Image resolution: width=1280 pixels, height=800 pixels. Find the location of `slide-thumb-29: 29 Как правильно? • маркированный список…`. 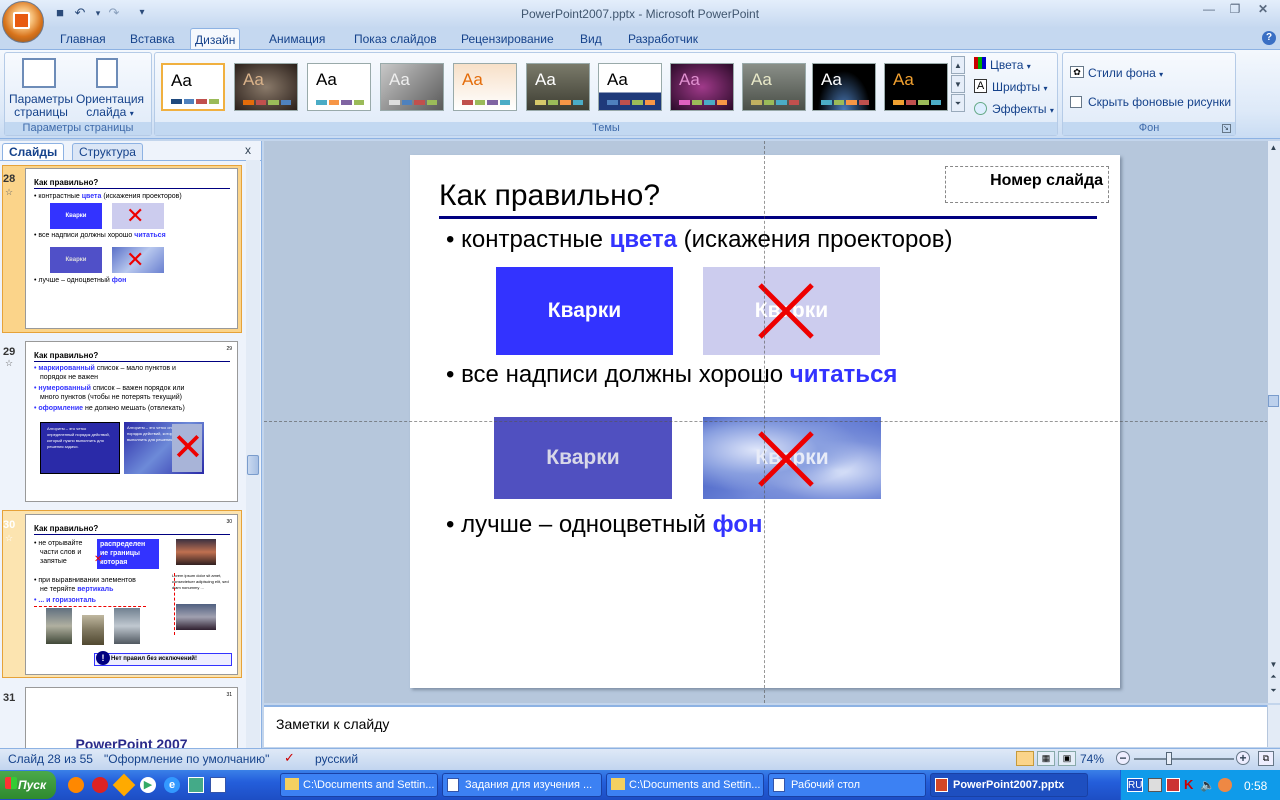

slide-thumb-29: 29 Как правильно? • маркированный список… is located at coordinates (131, 421).